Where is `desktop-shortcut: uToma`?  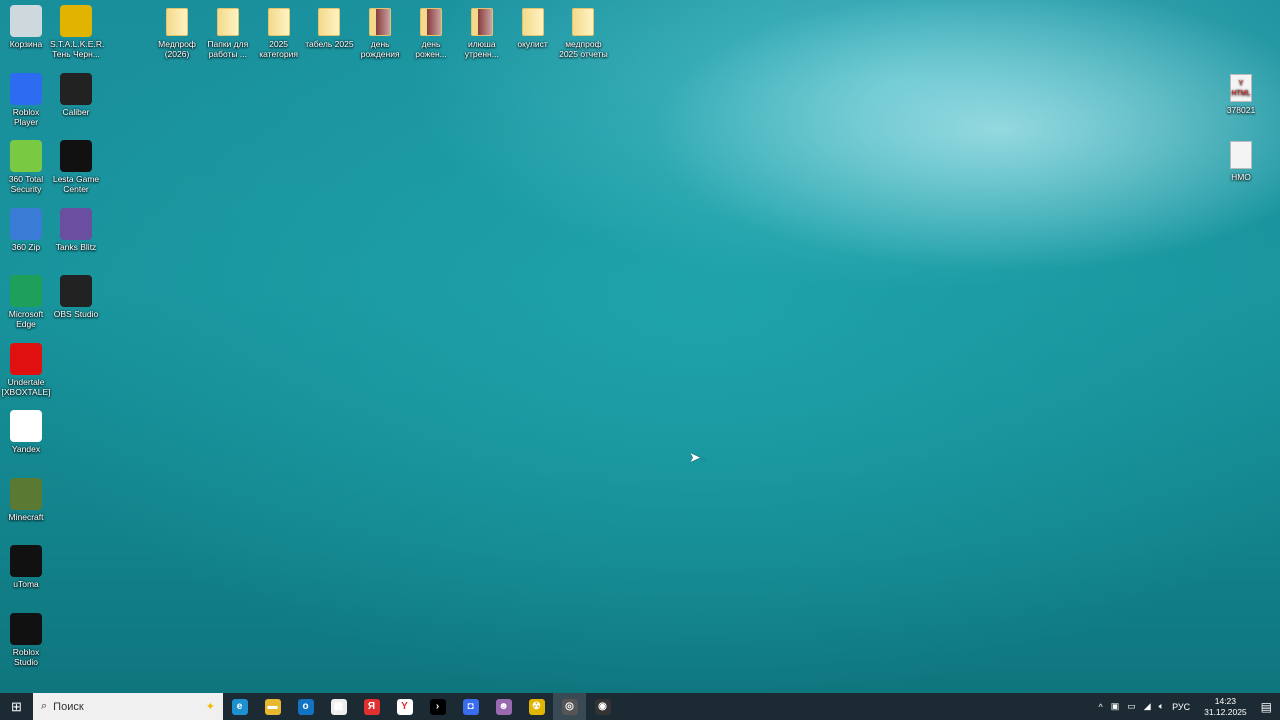
desktop-shortcut: uToma is located at coordinates (26, 567).